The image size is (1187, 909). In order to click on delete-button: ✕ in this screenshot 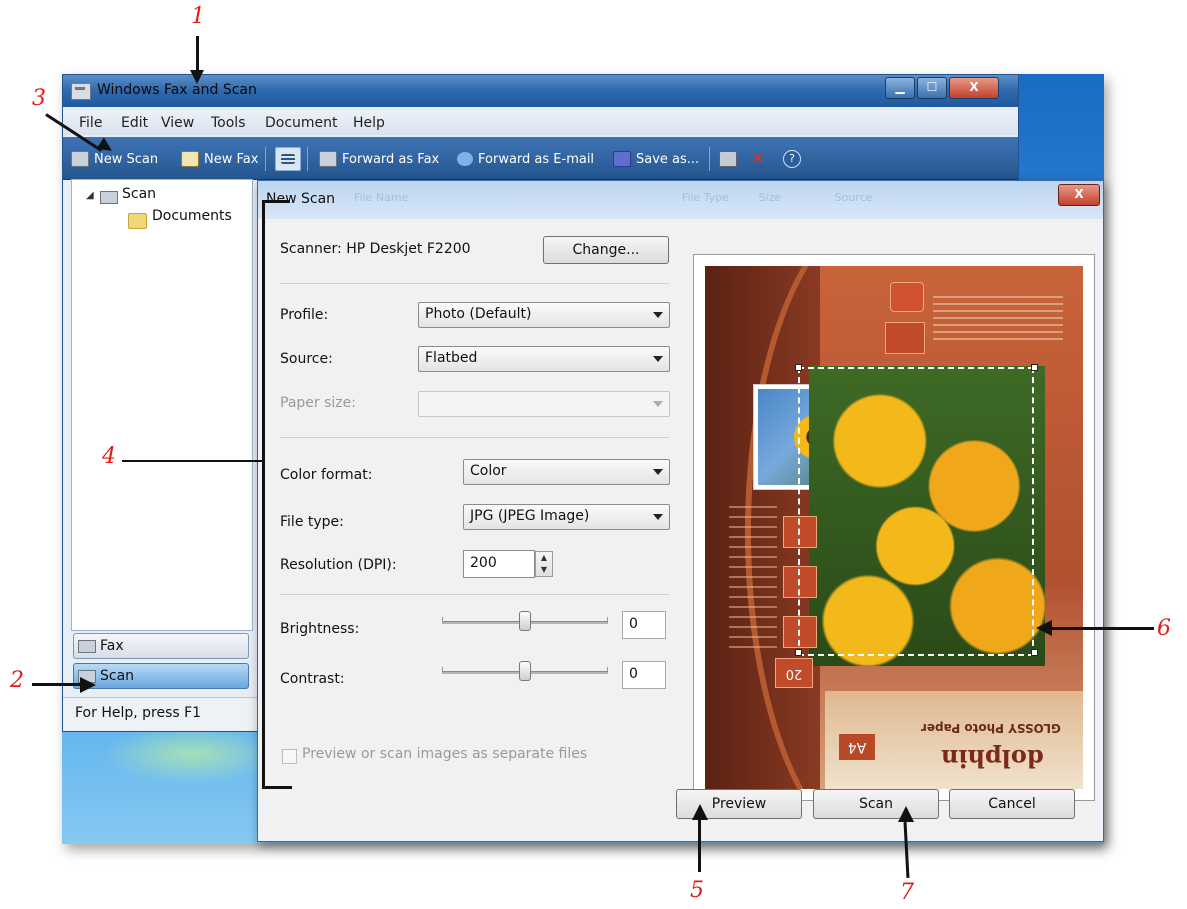, I will do `click(758, 159)`.